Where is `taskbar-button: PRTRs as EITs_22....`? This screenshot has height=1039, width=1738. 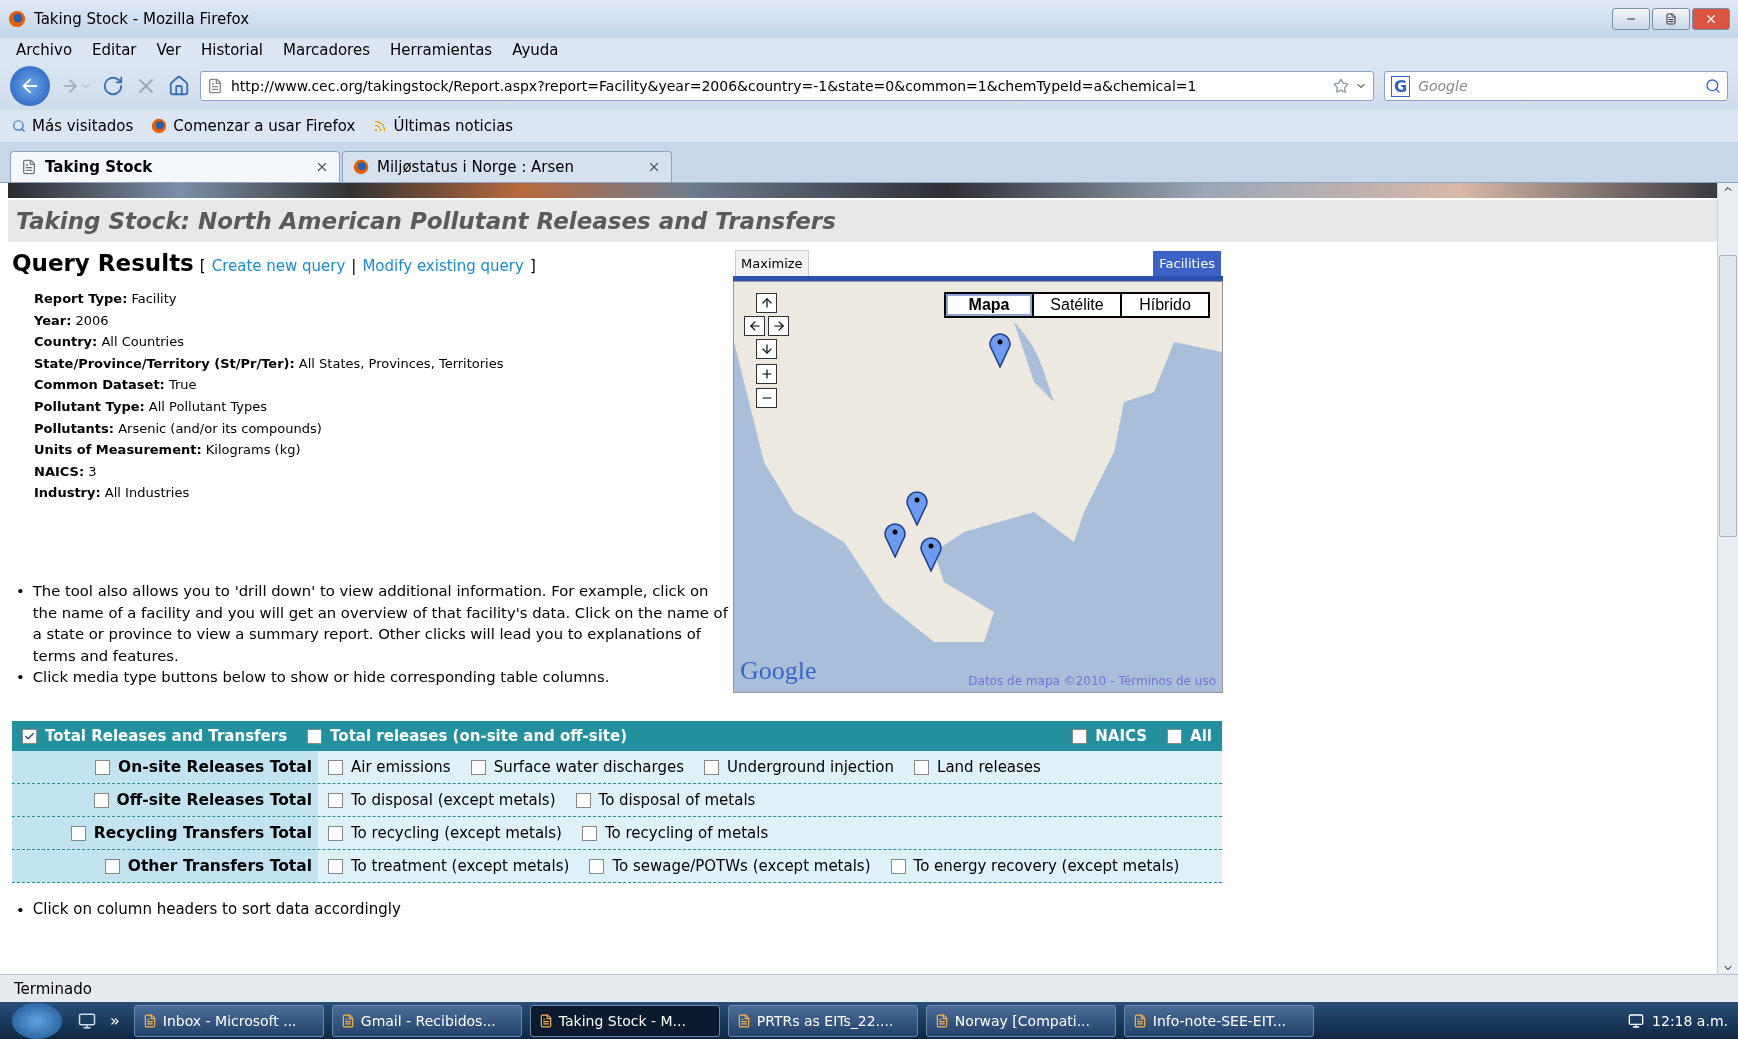 taskbar-button: PRTRs as EITs_22.... is located at coordinates (822, 1020).